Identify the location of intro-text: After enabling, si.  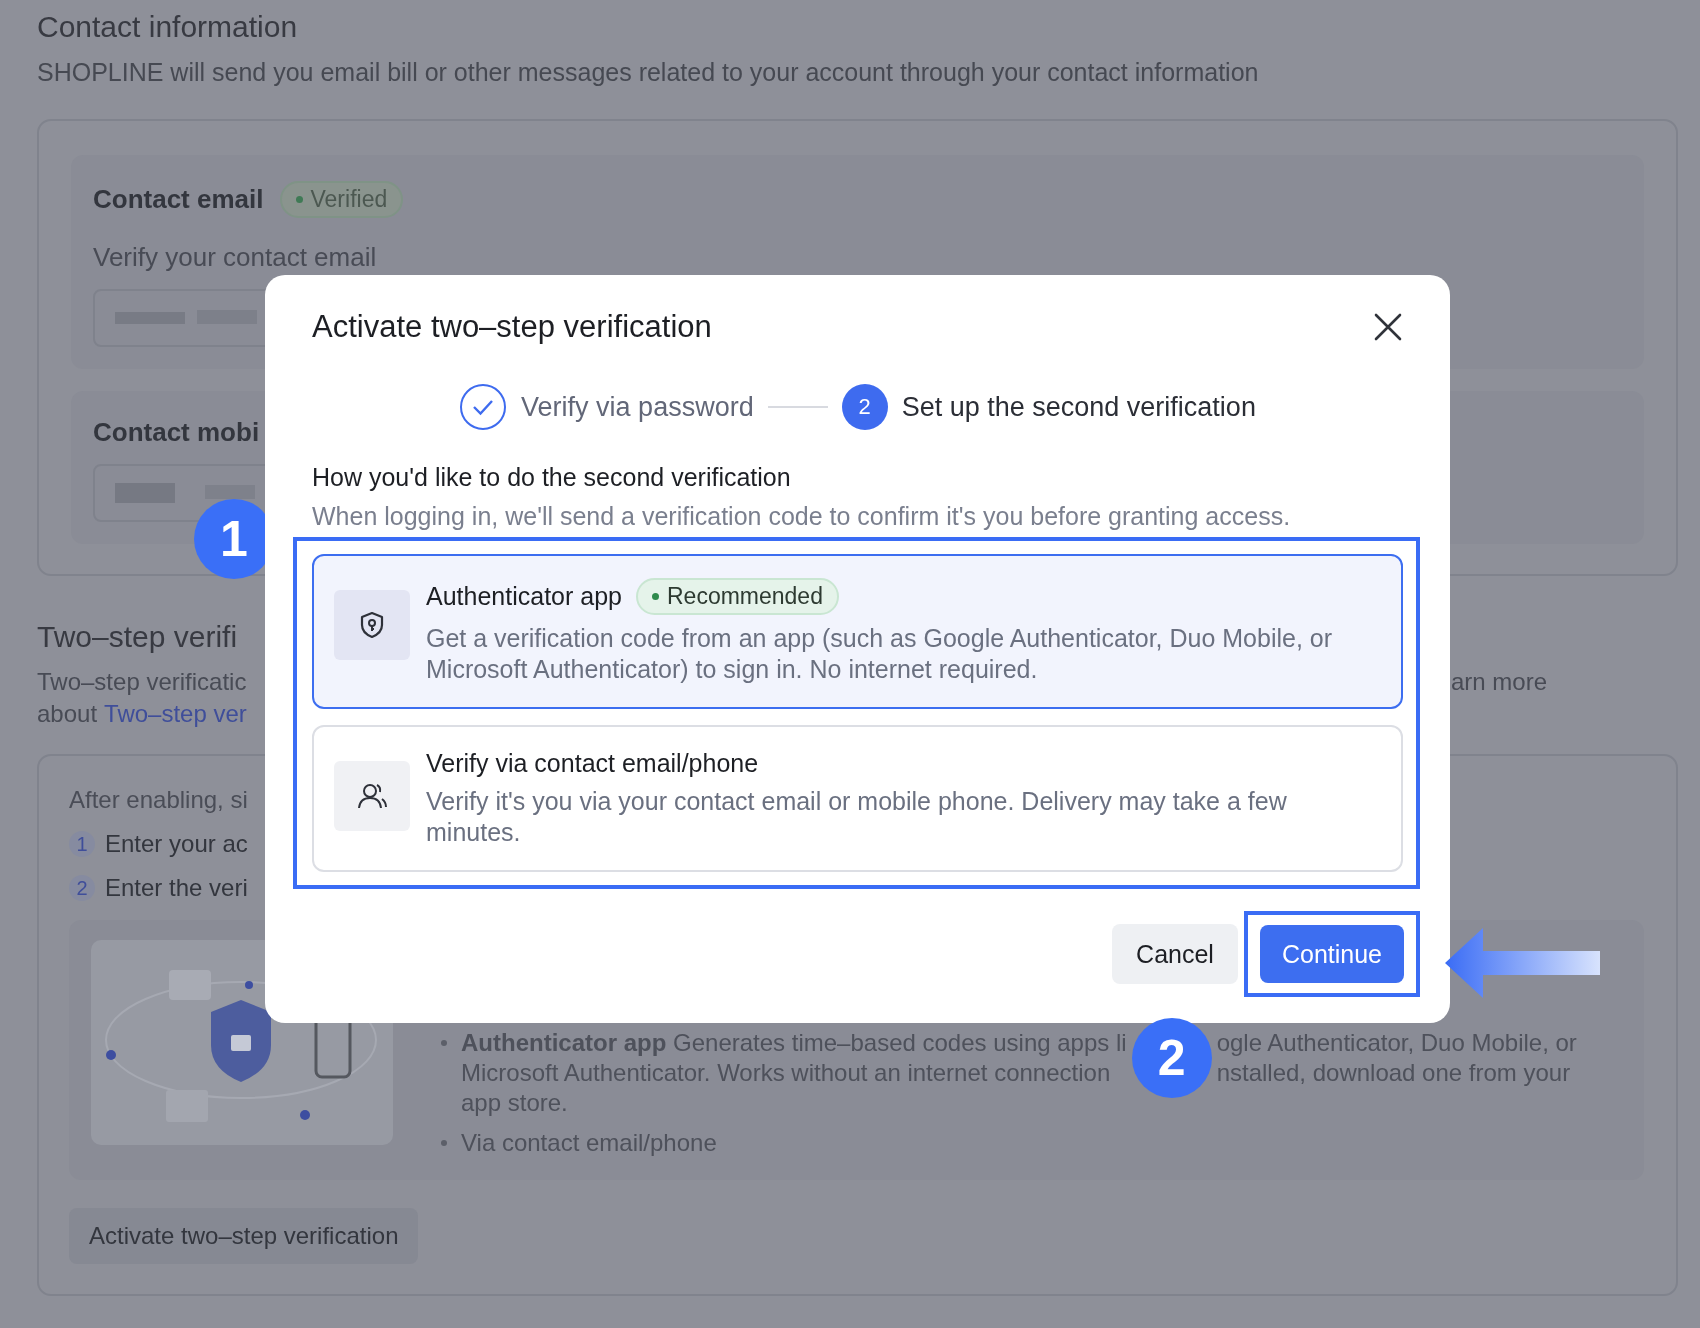
(158, 800).